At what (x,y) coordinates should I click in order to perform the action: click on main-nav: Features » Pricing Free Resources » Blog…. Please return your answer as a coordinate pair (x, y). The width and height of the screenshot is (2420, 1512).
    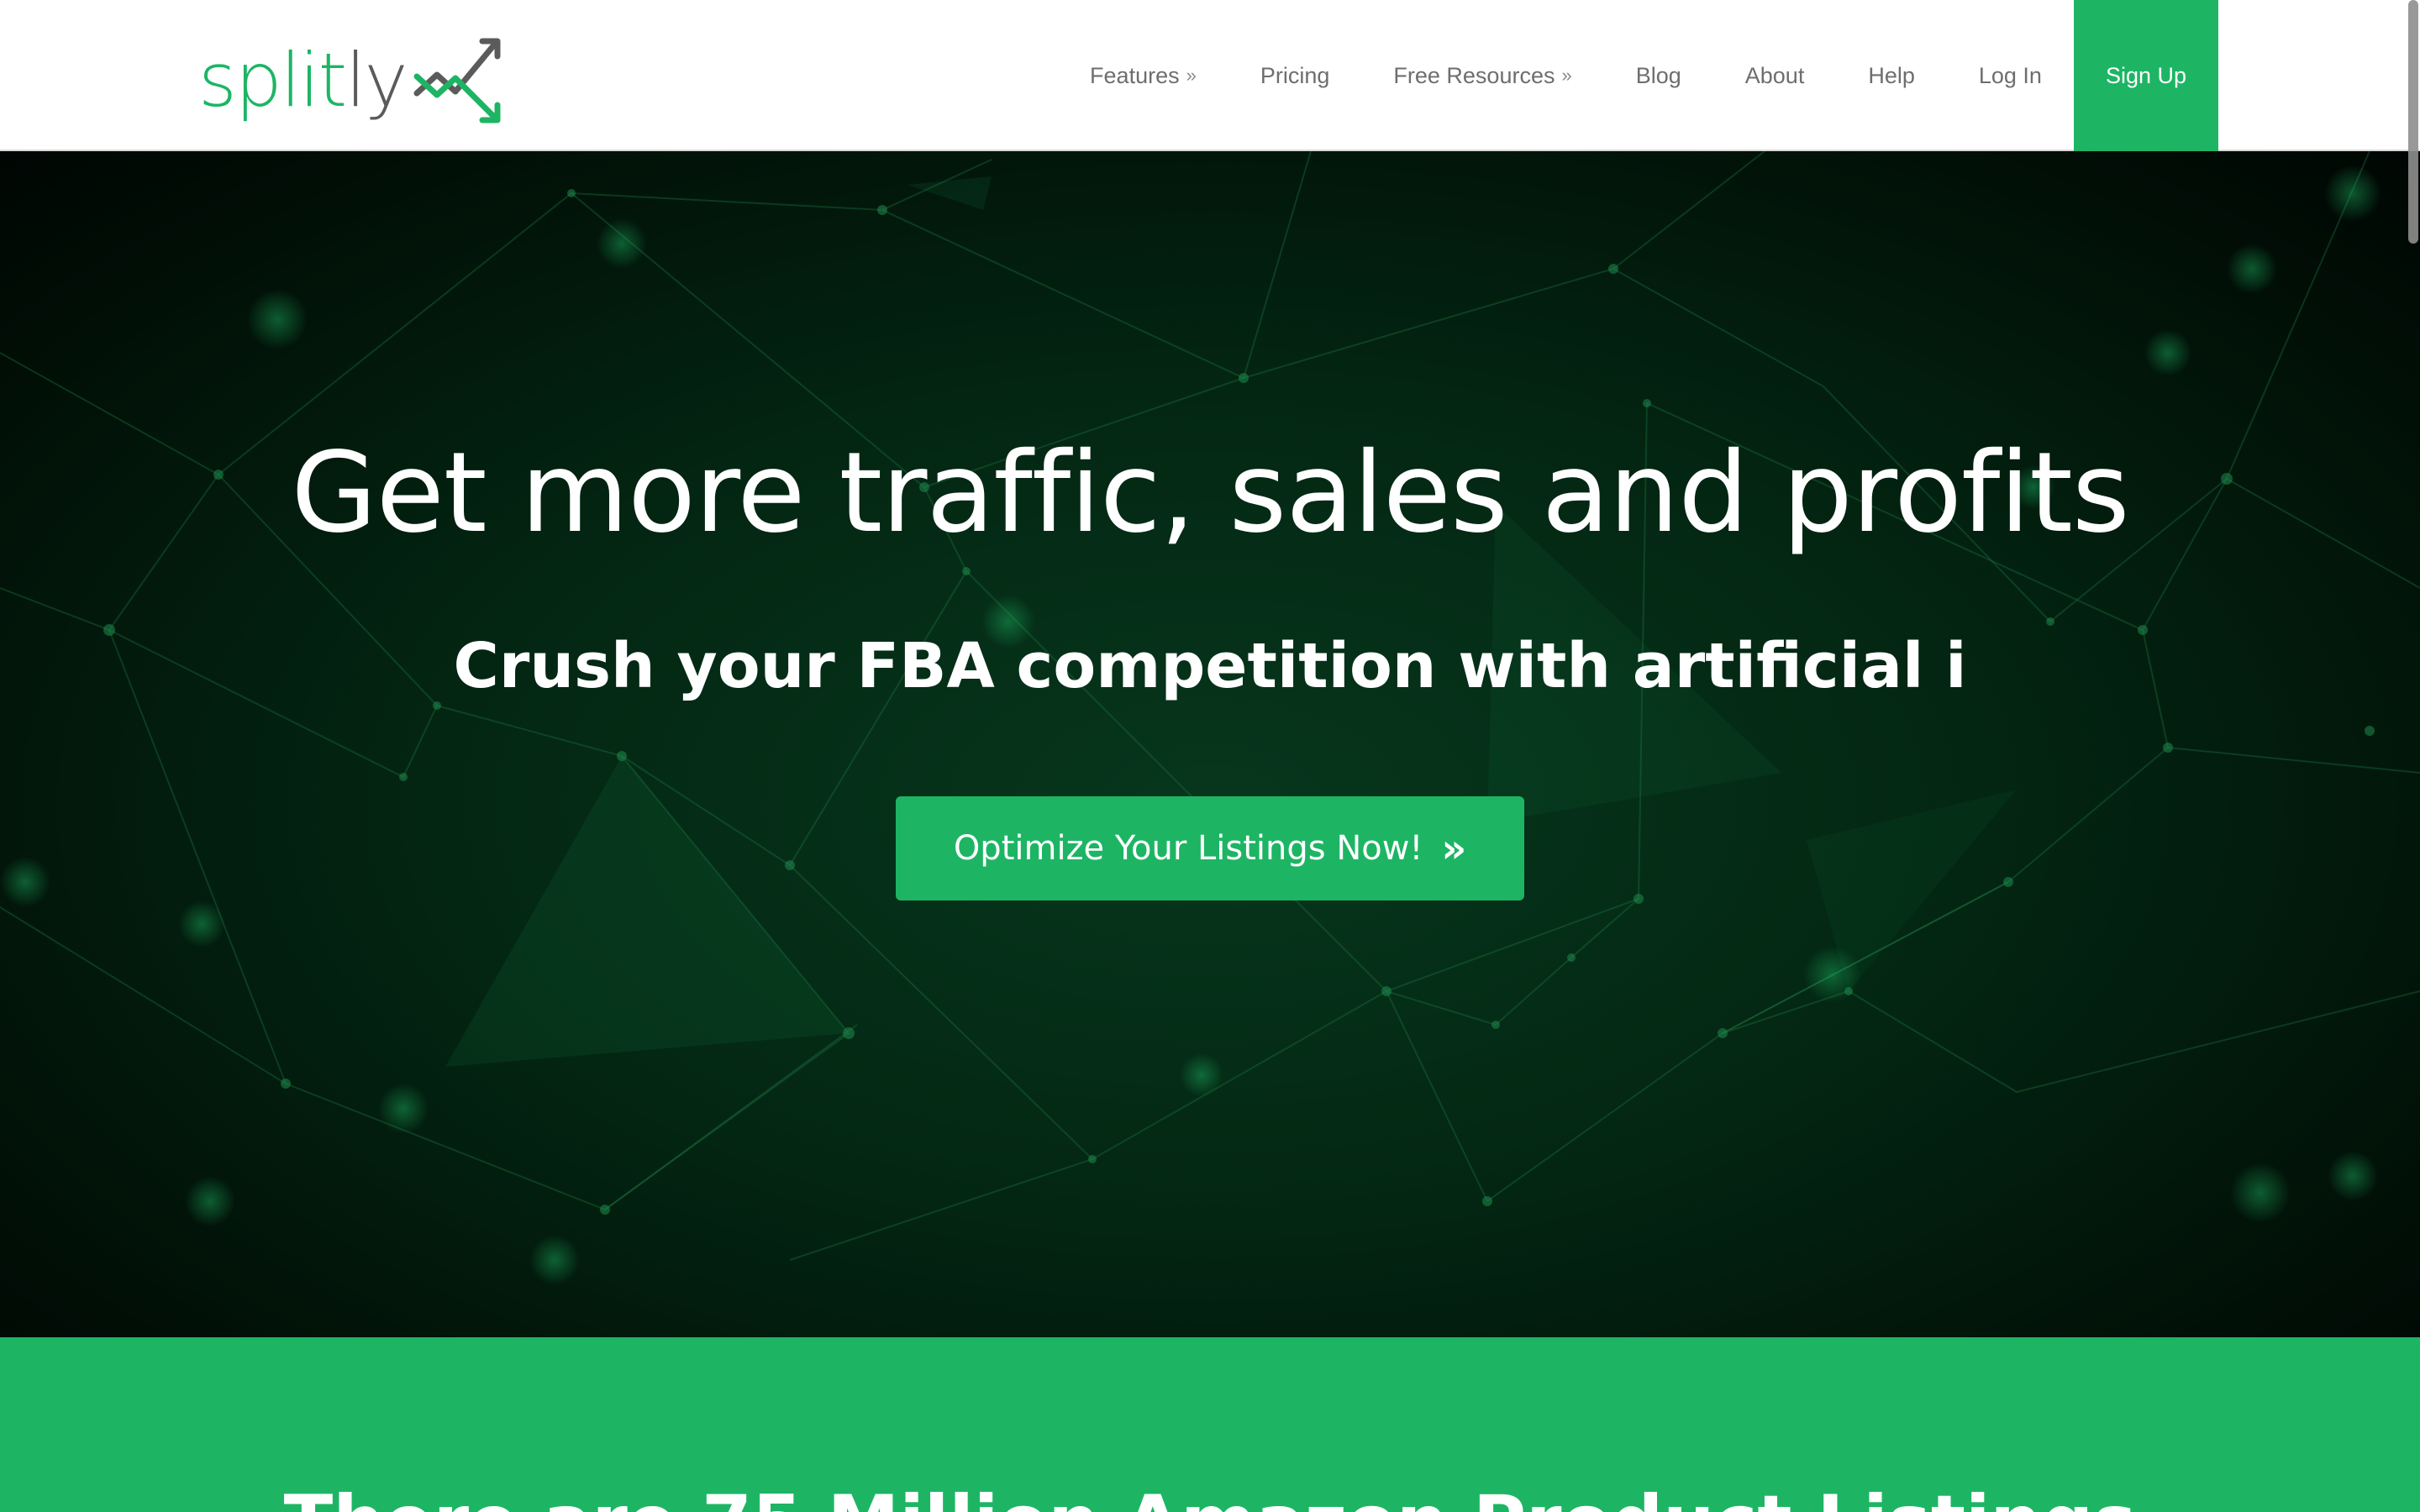
    Looking at the image, I should click on (1638, 75).